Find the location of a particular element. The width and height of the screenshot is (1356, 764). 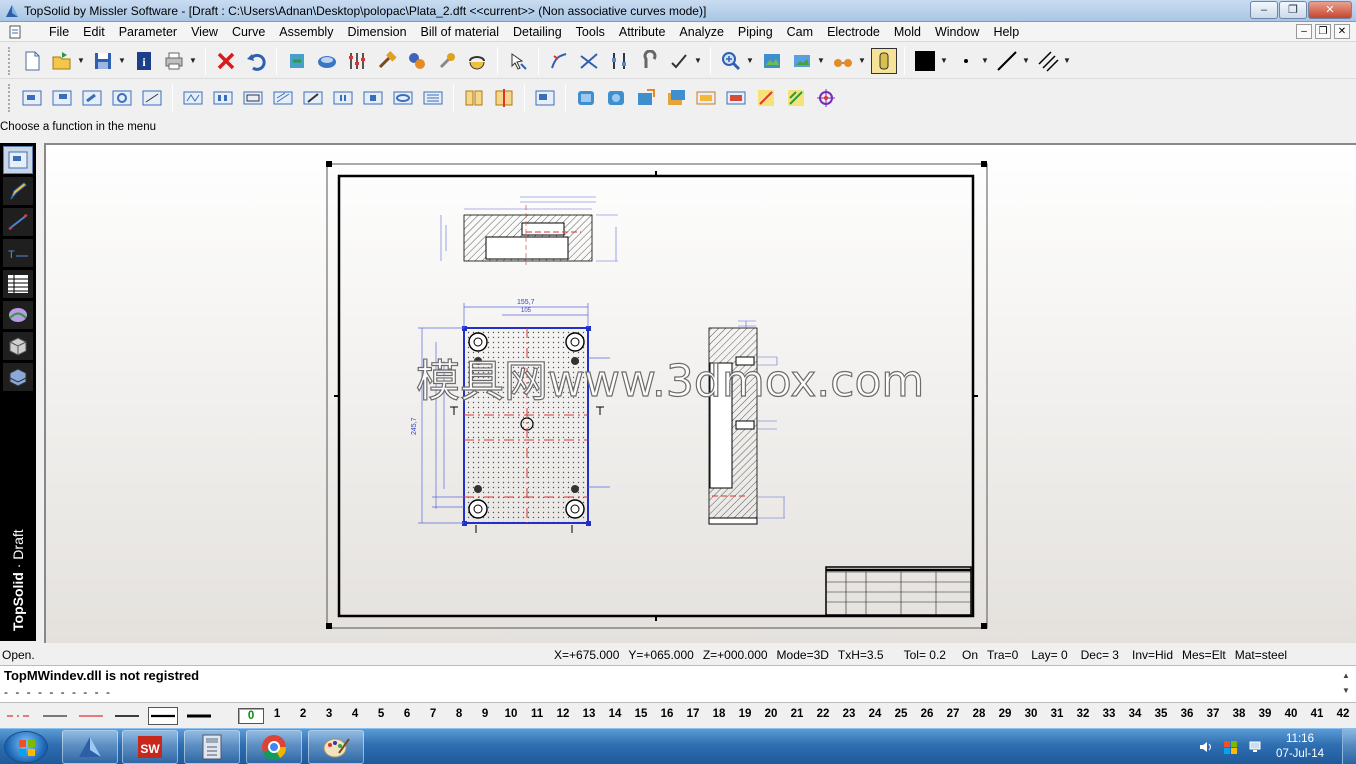

console-scrollbar: ▲ ▼ is located at coordinates (1346, 685).